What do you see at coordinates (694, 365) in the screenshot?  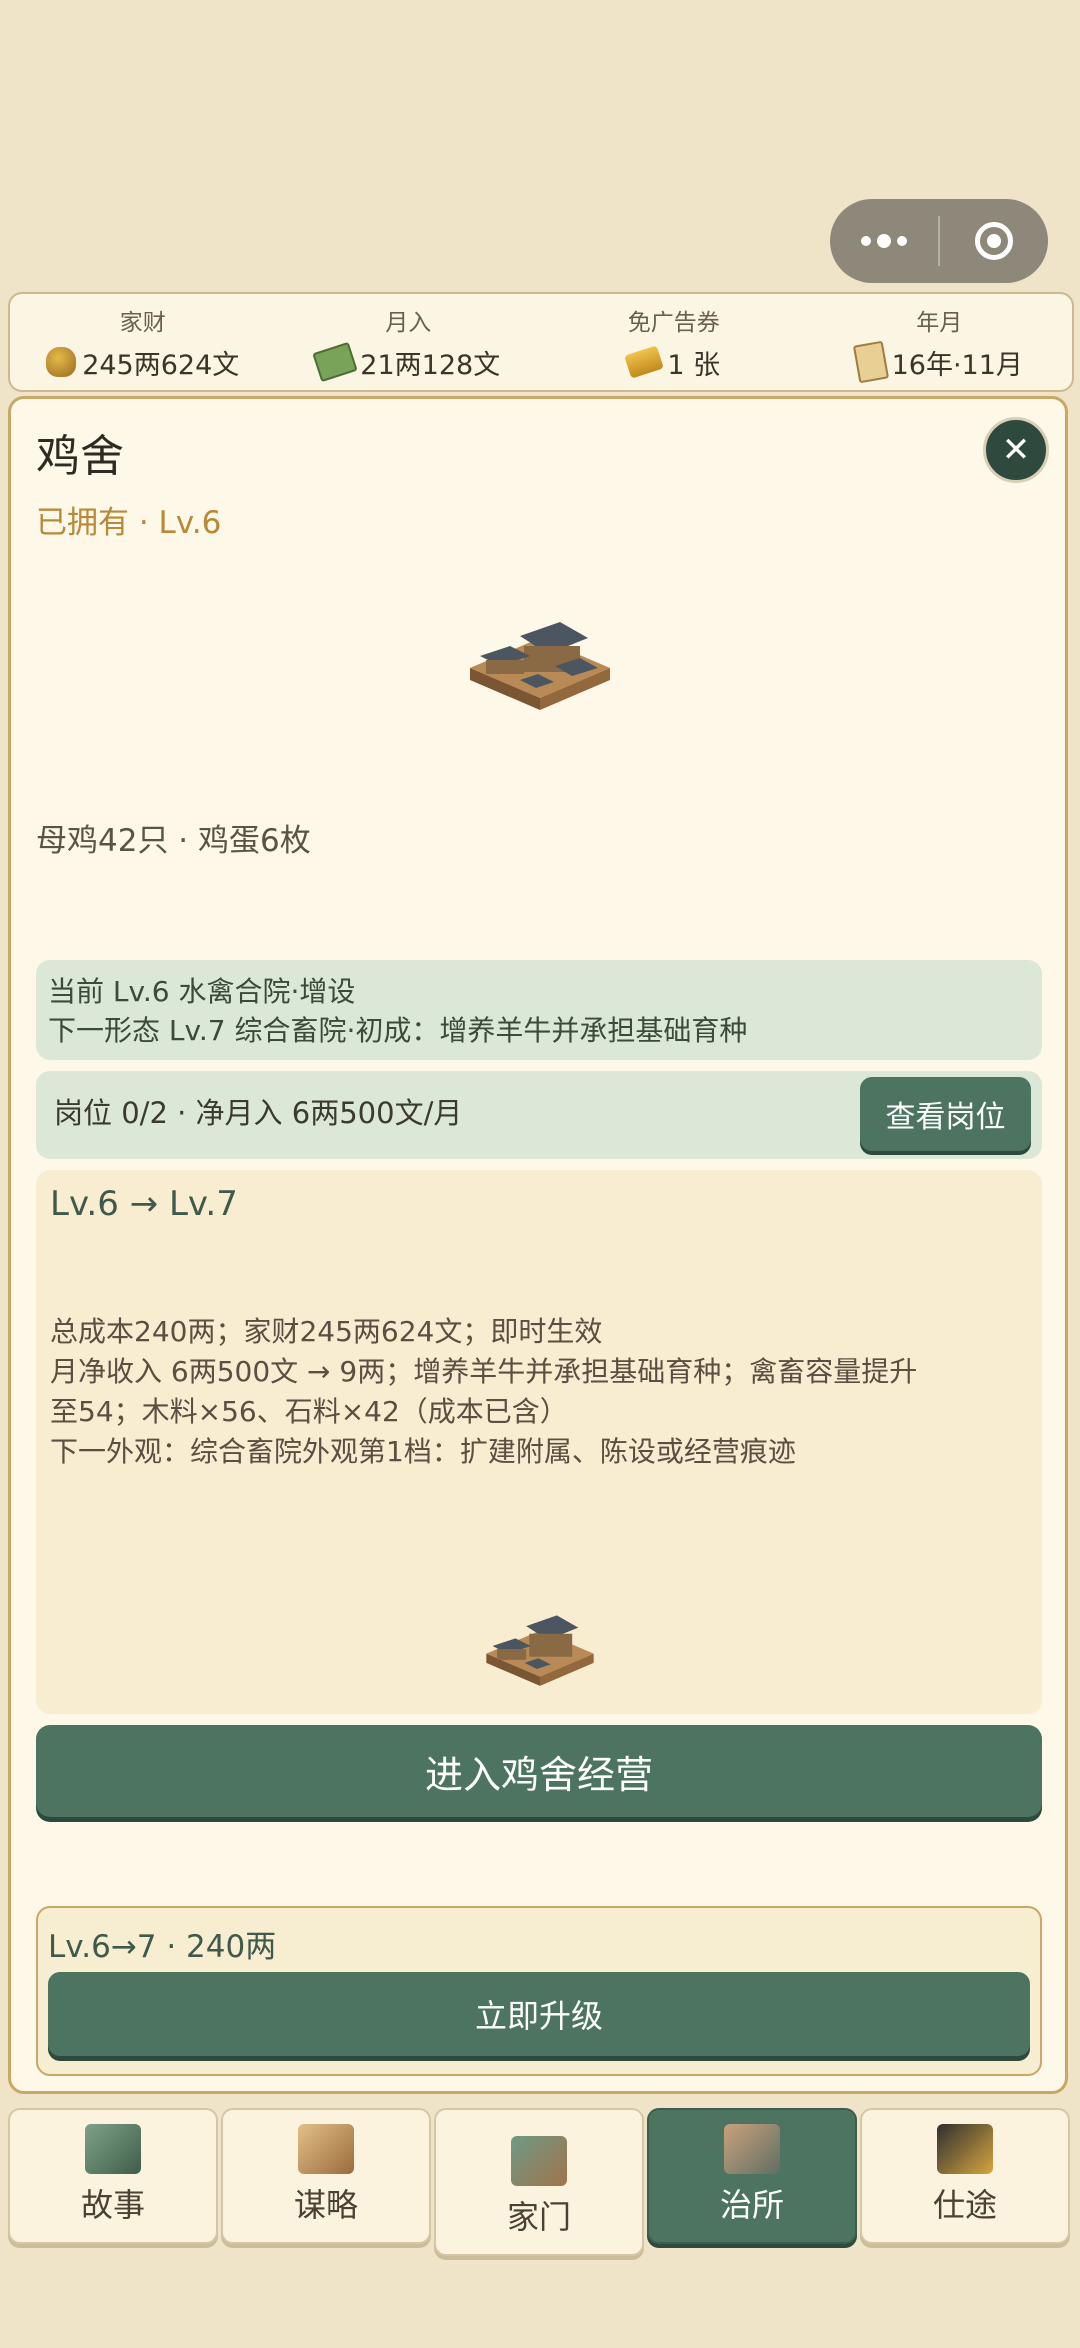 I see `stat-value: 1 张` at bounding box center [694, 365].